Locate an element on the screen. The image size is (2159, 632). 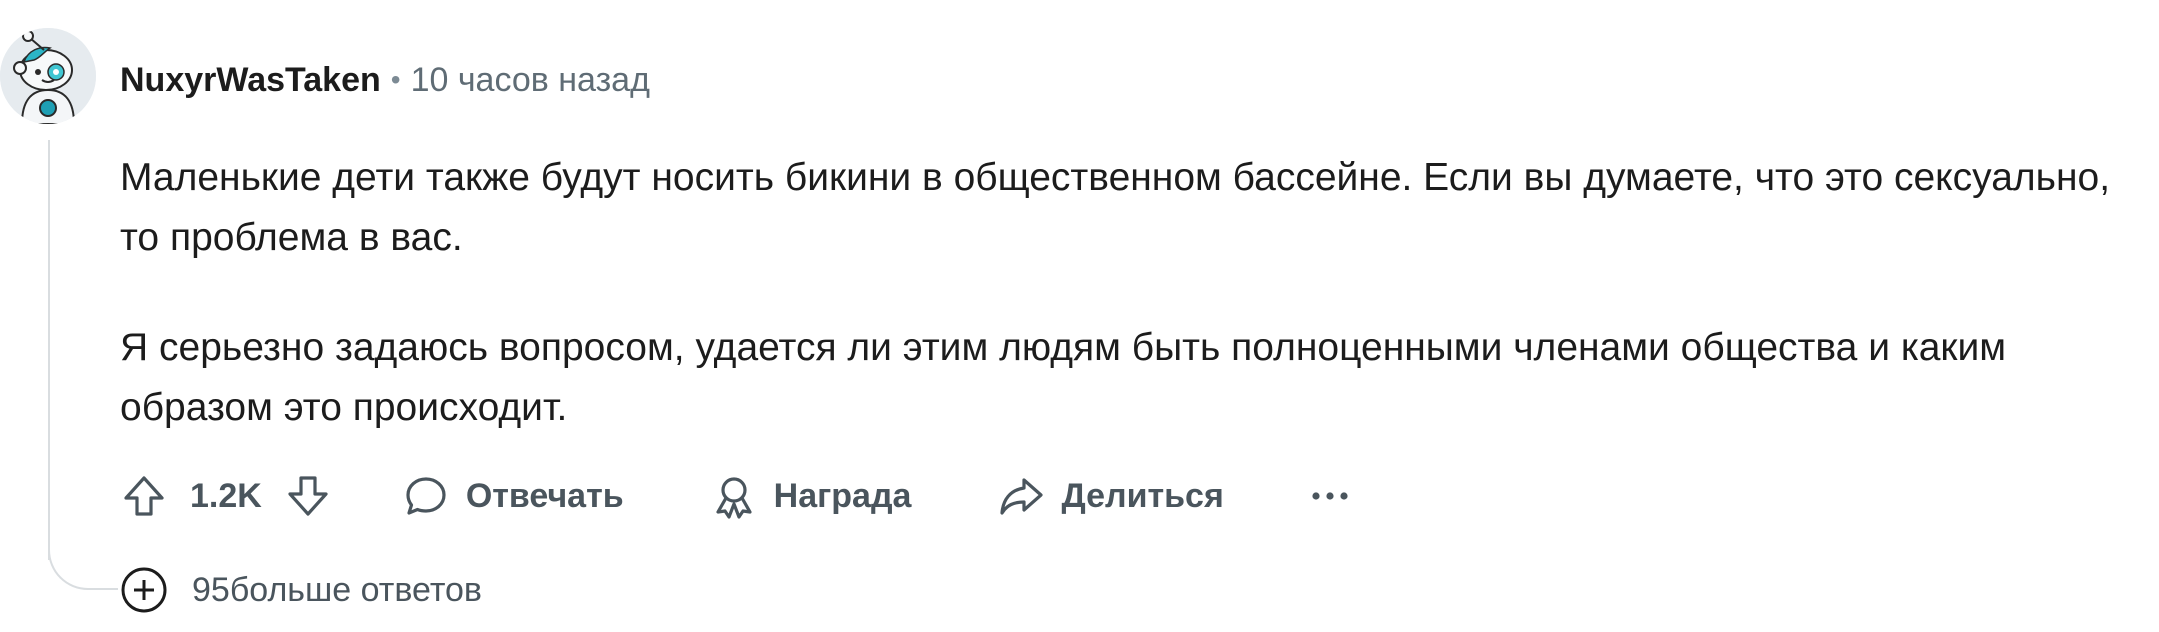
comment-meta: NuxyrWasTaken • 10 часов назад is located at coordinates (385, 80).